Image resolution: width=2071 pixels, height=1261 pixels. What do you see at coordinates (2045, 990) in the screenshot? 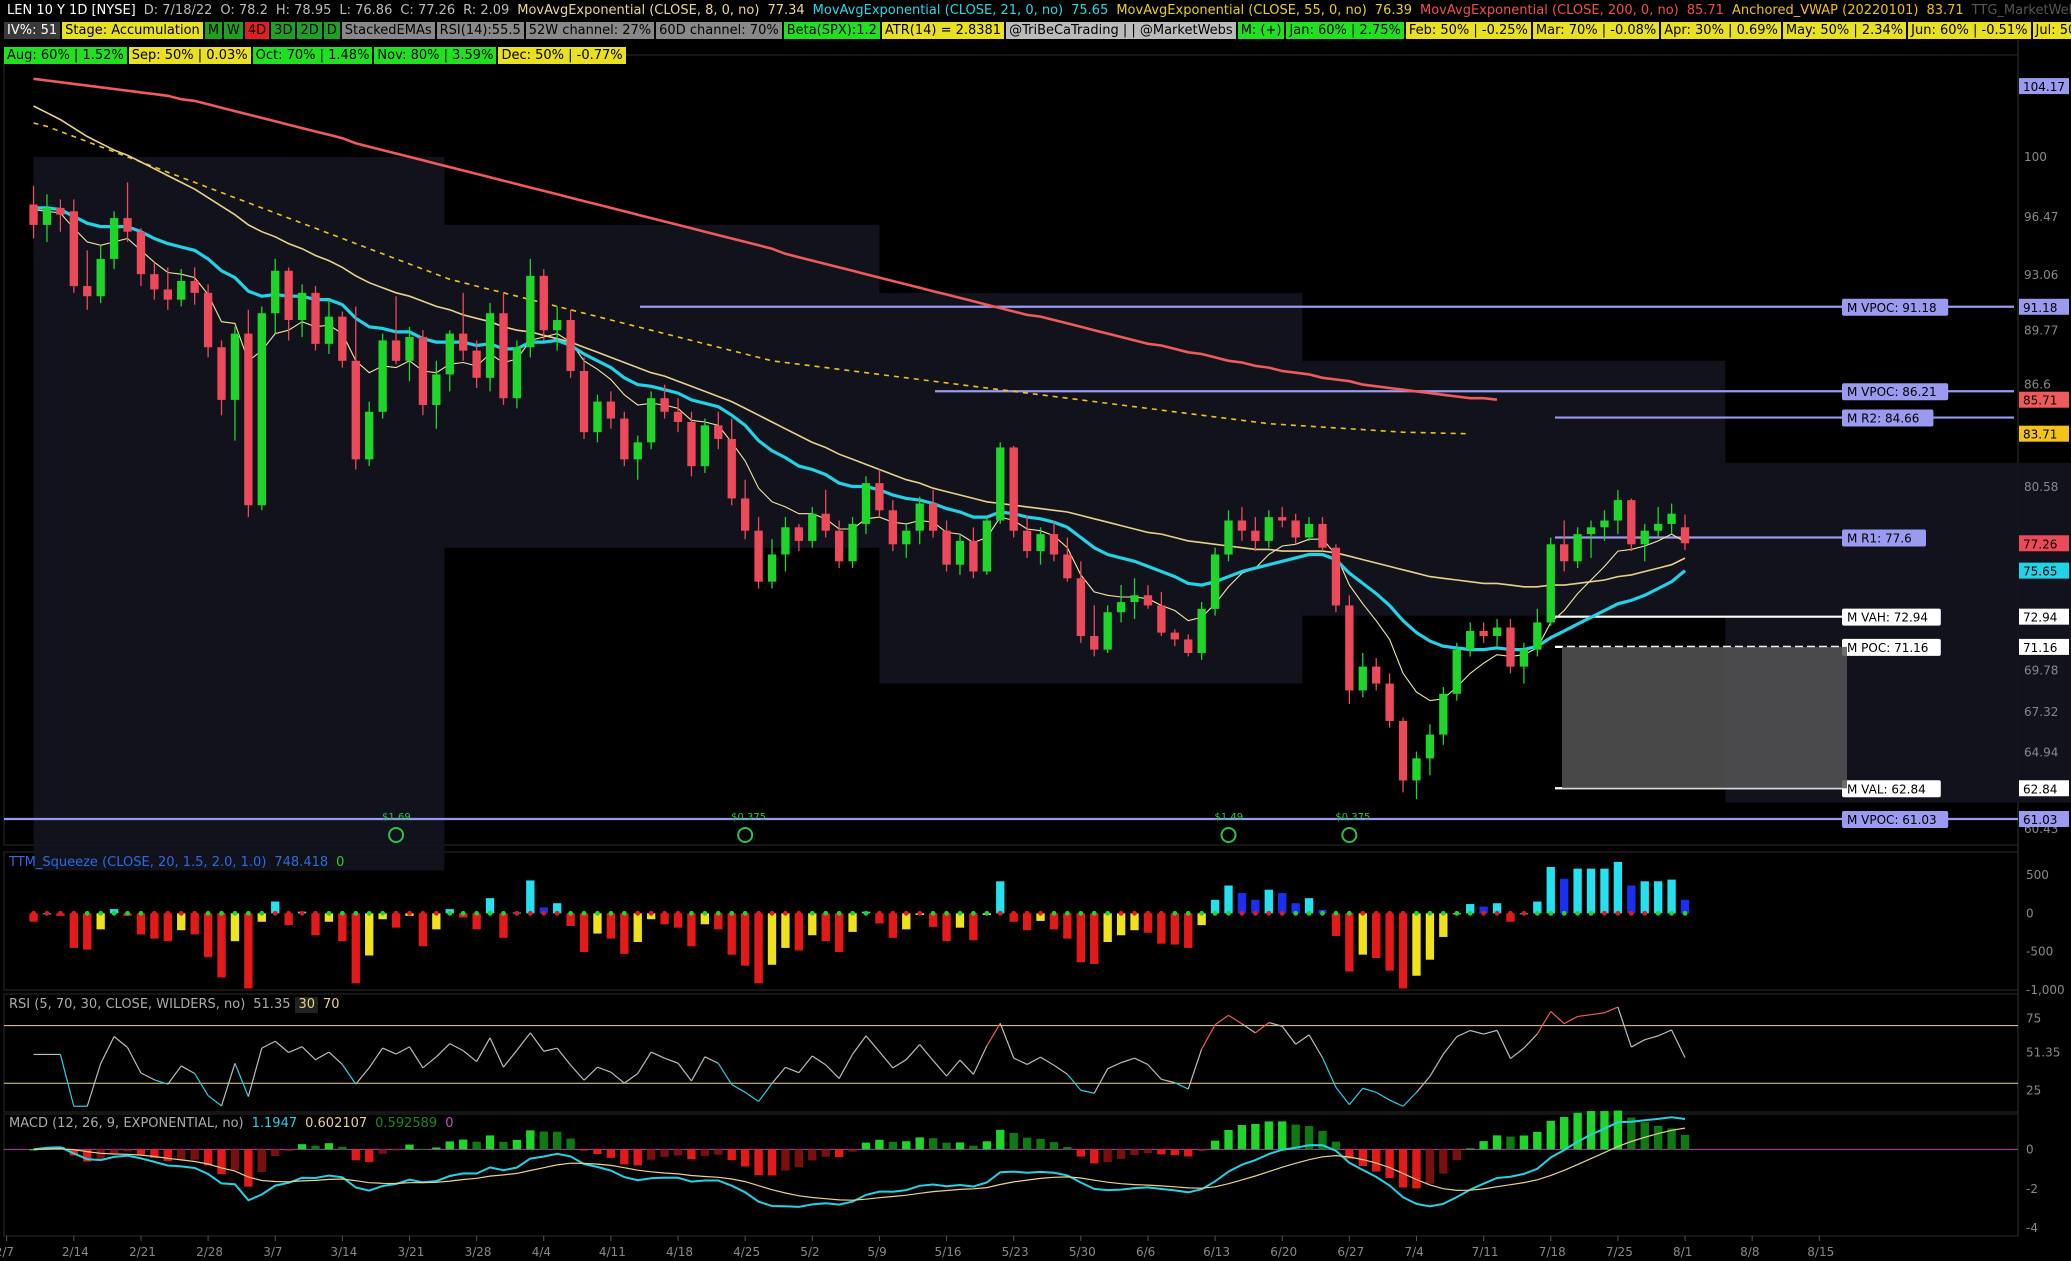
I see `squeeze-tick-3: -1,000` at bounding box center [2045, 990].